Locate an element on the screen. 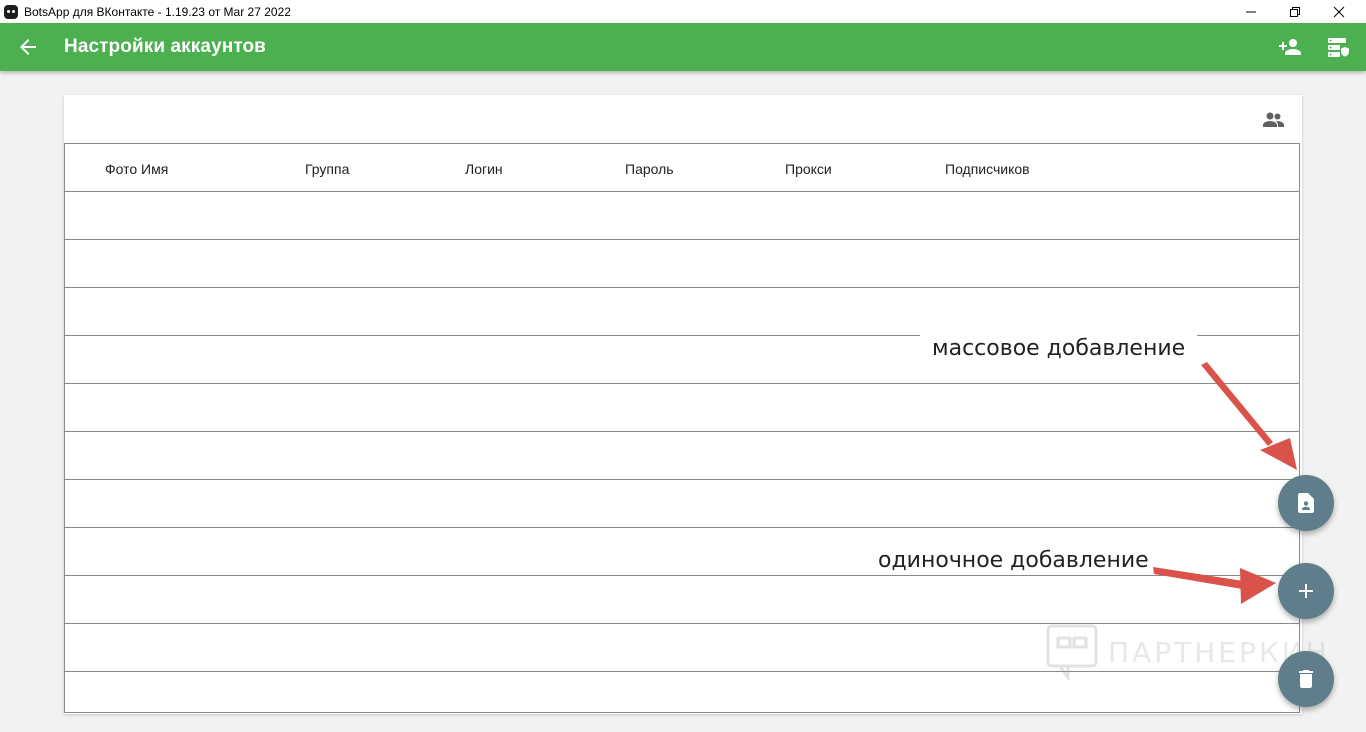 The image size is (1366, 732). annotation-arrows is located at coordinates (1225, 483).